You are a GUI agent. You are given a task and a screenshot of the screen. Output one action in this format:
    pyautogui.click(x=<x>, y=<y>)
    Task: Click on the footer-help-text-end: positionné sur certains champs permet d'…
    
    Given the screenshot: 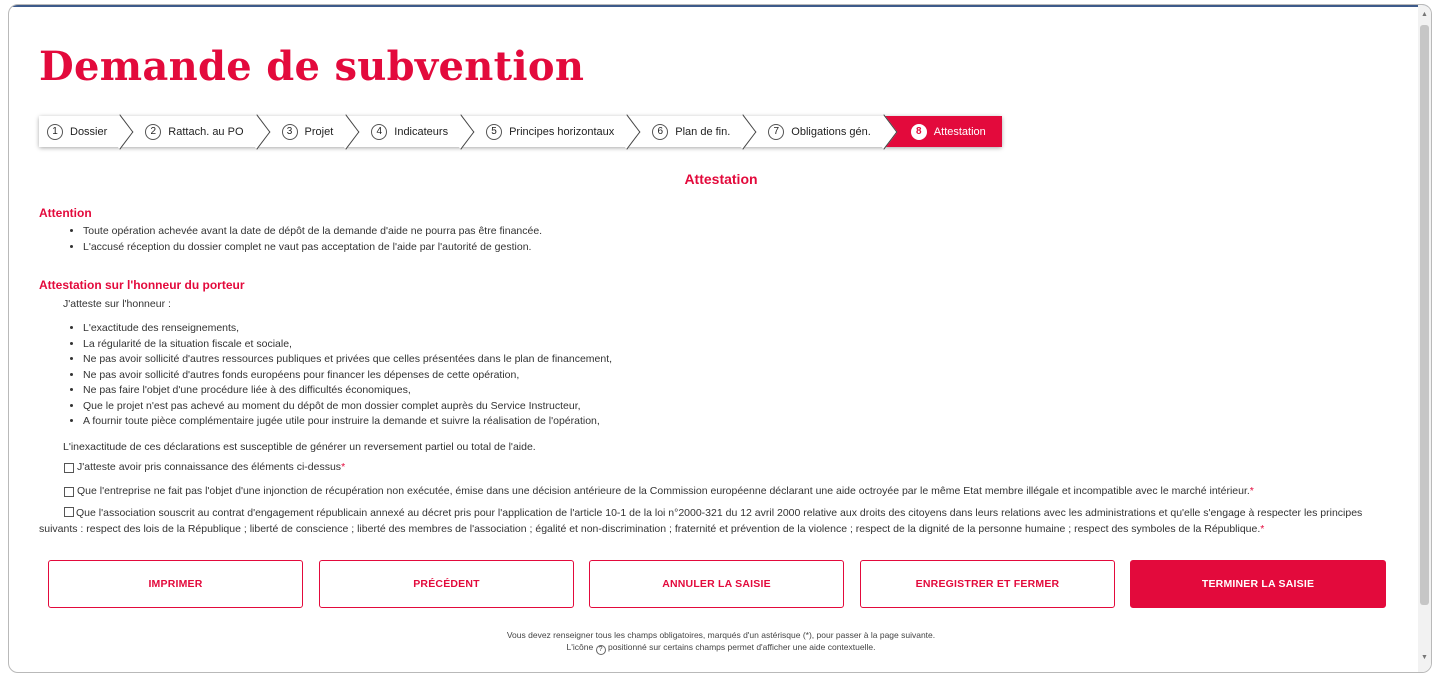 What is the action you would take?
    pyautogui.click(x=741, y=647)
    